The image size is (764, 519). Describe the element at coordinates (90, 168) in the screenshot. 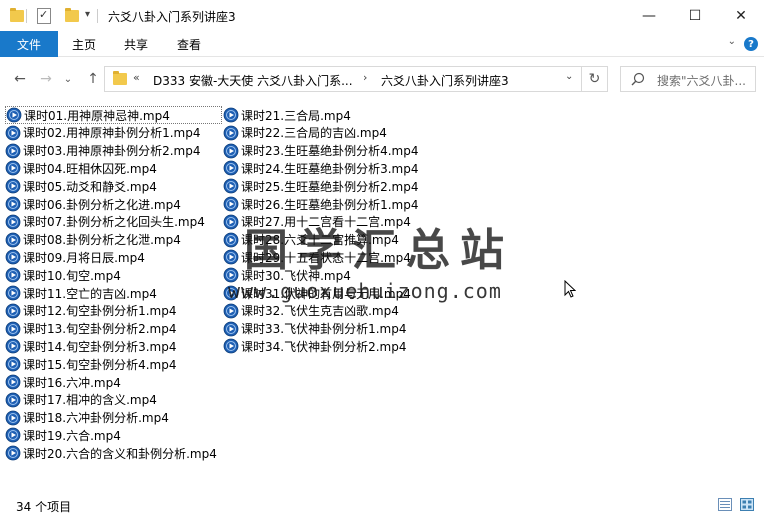

I see `file-name: 课时04.旺相休囚死.mp4` at that location.